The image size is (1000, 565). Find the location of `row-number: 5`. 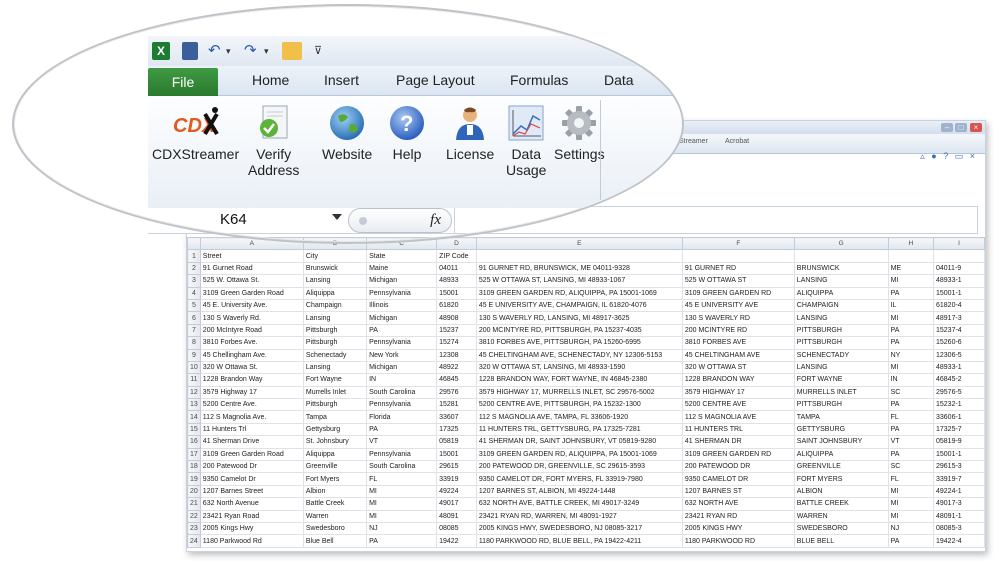

row-number: 5 is located at coordinates (194, 305).